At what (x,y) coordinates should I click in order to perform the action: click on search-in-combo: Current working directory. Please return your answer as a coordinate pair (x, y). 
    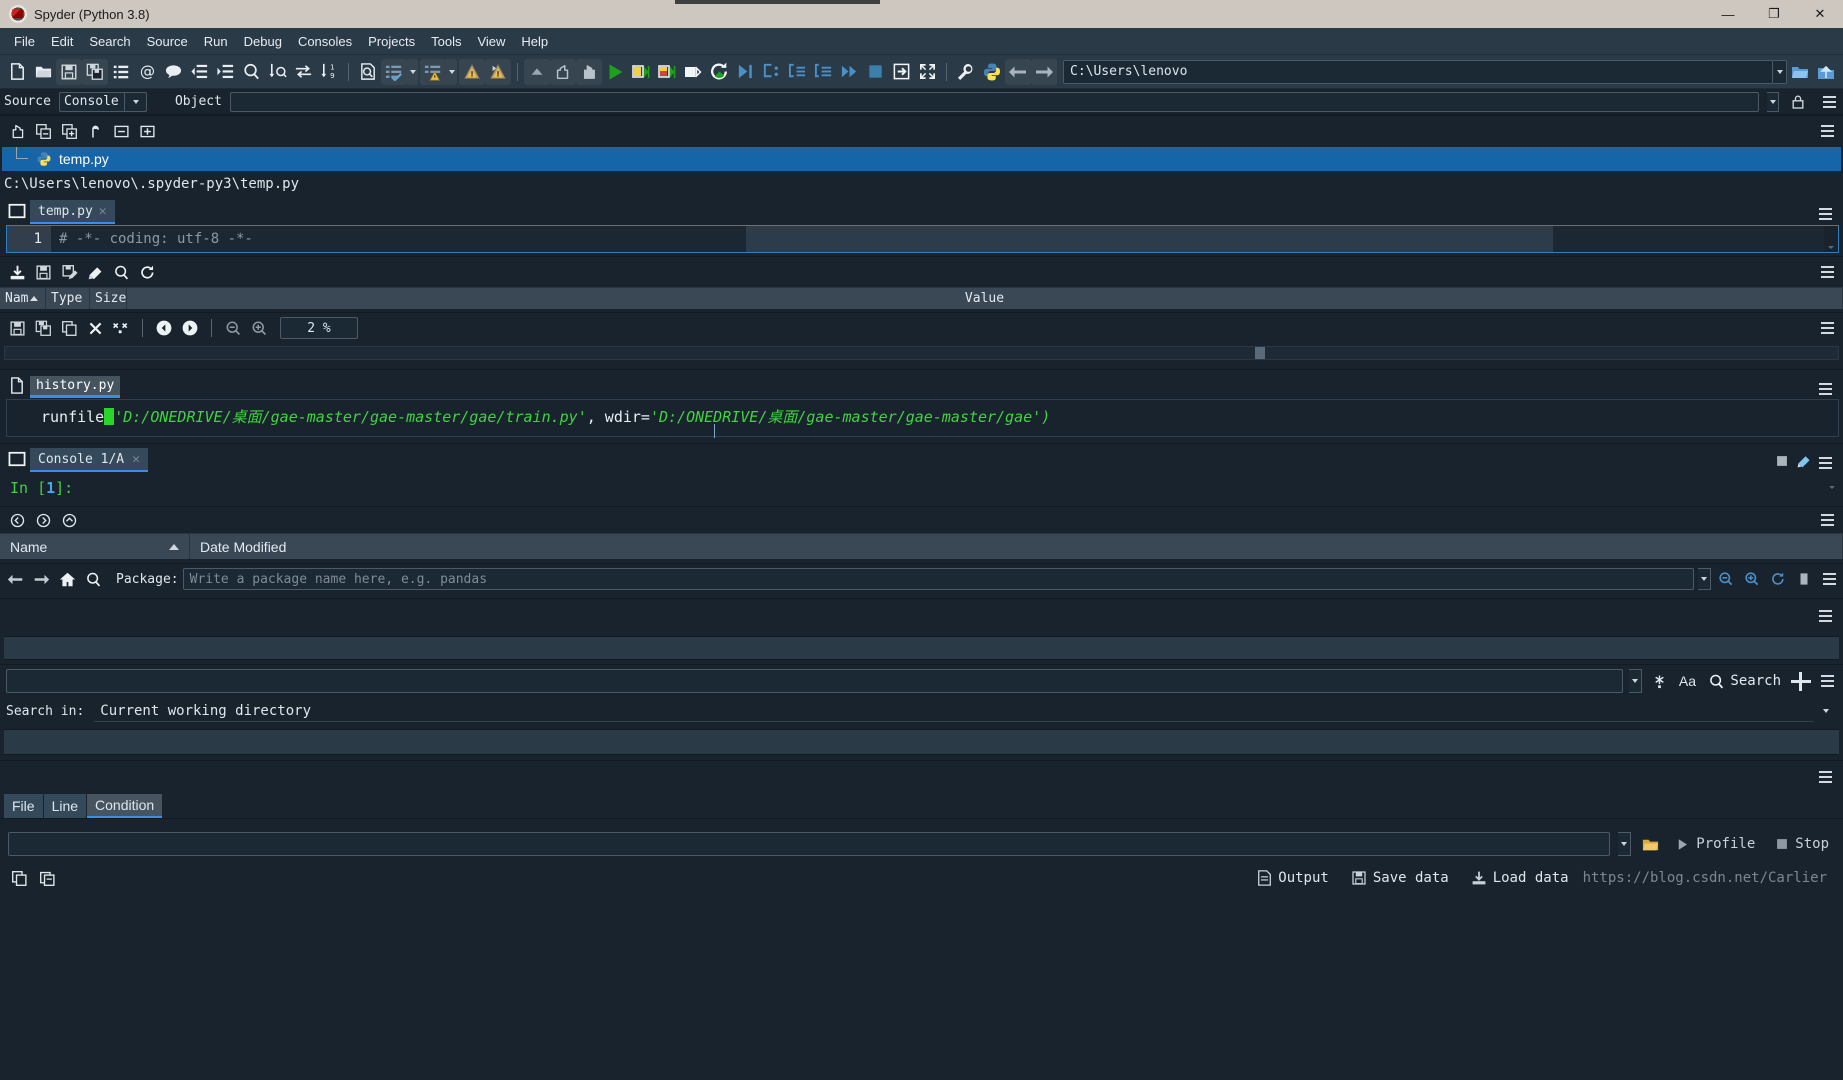
    Looking at the image, I should click on (953, 711).